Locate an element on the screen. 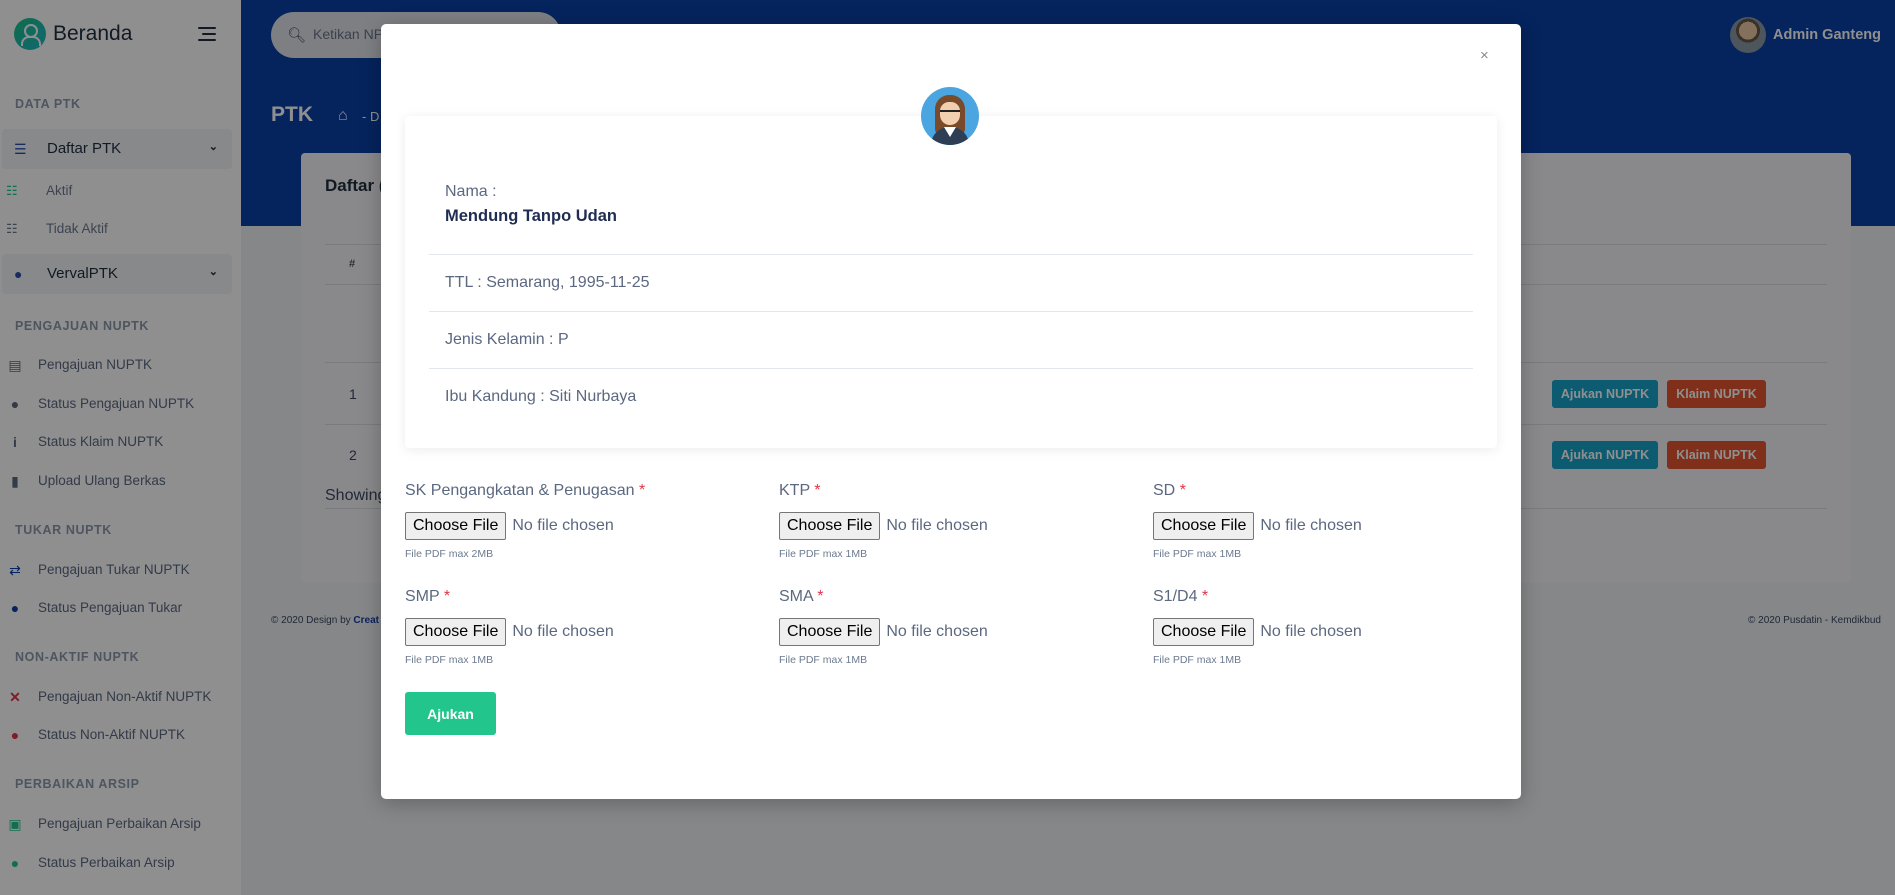 This screenshot has height=895, width=1895. field-label-text: SK Pengangkatan & Penugasan is located at coordinates (520, 490).